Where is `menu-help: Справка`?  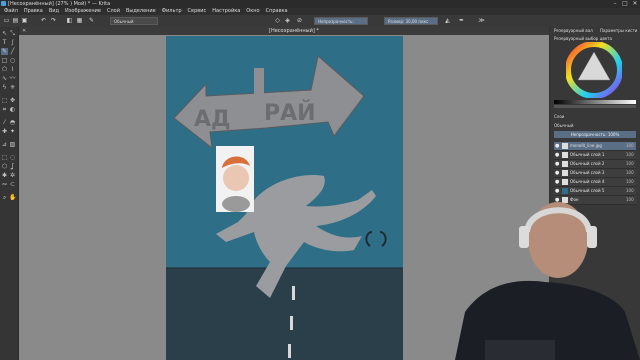
menu-help: Справка is located at coordinates (277, 11).